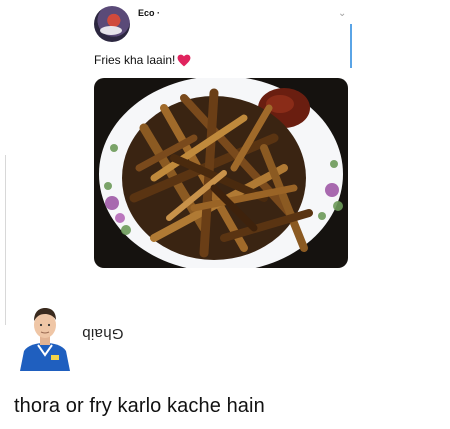  What do you see at coordinates (344, 14) in the screenshot?
I see `chevron-down-icon: ⌄` at bounding box center [344, 14].